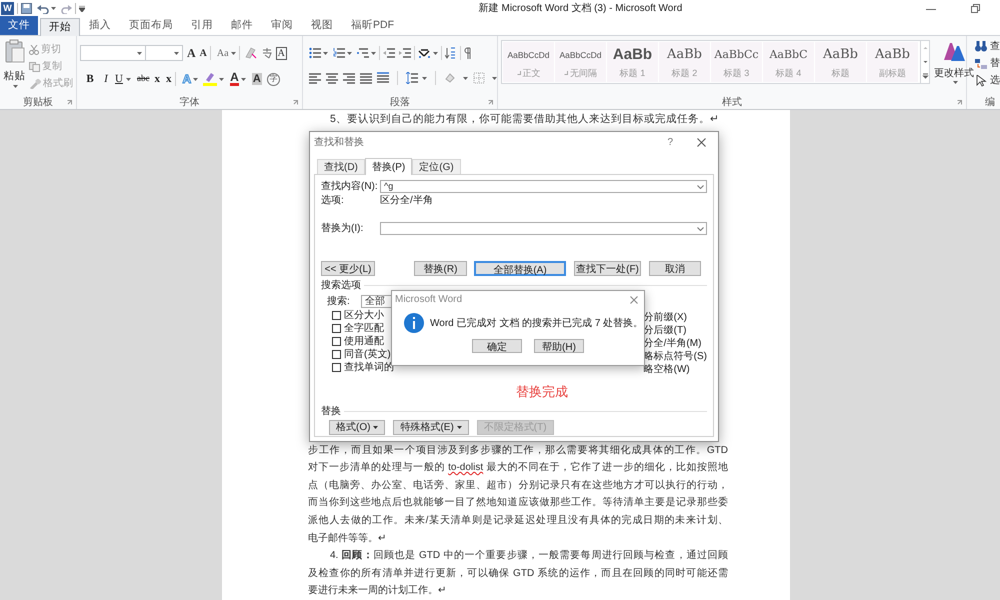 This screenshot has width=1000, height=600. What do you see at coordinates (14, 67) in the screenshot?
I see `paste-button: 粘贴` at bounding box center [14, 67].